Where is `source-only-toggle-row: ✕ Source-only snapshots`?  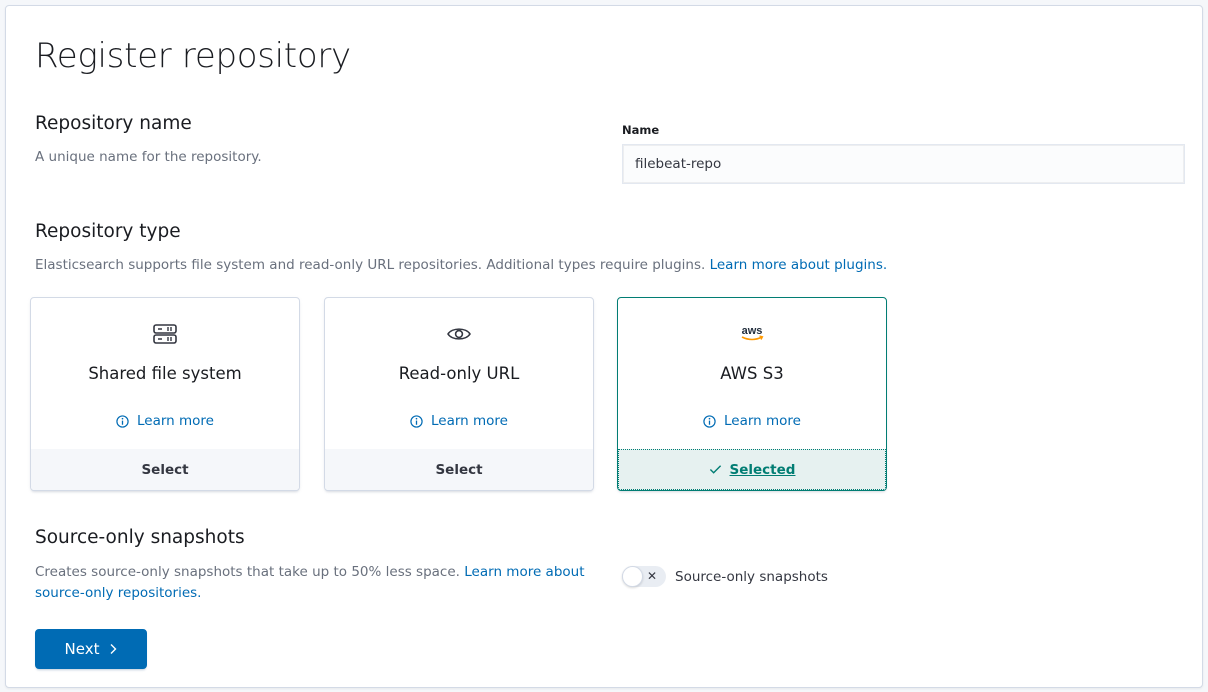
source-only-toggle-row: ✕ Source-only snapshots is located at coordinates (725, 576).